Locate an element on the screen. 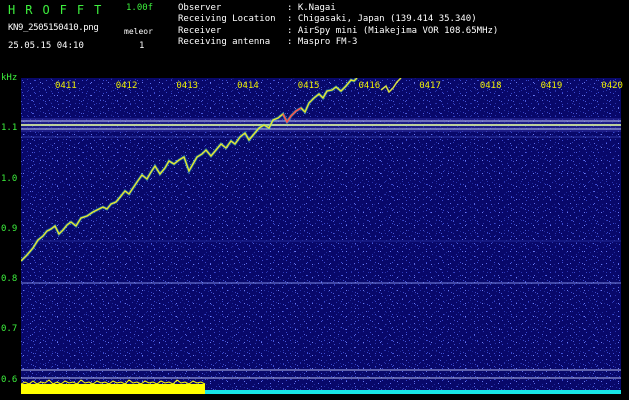  time-label-8: 0419 is located at coordinates (551, 86).